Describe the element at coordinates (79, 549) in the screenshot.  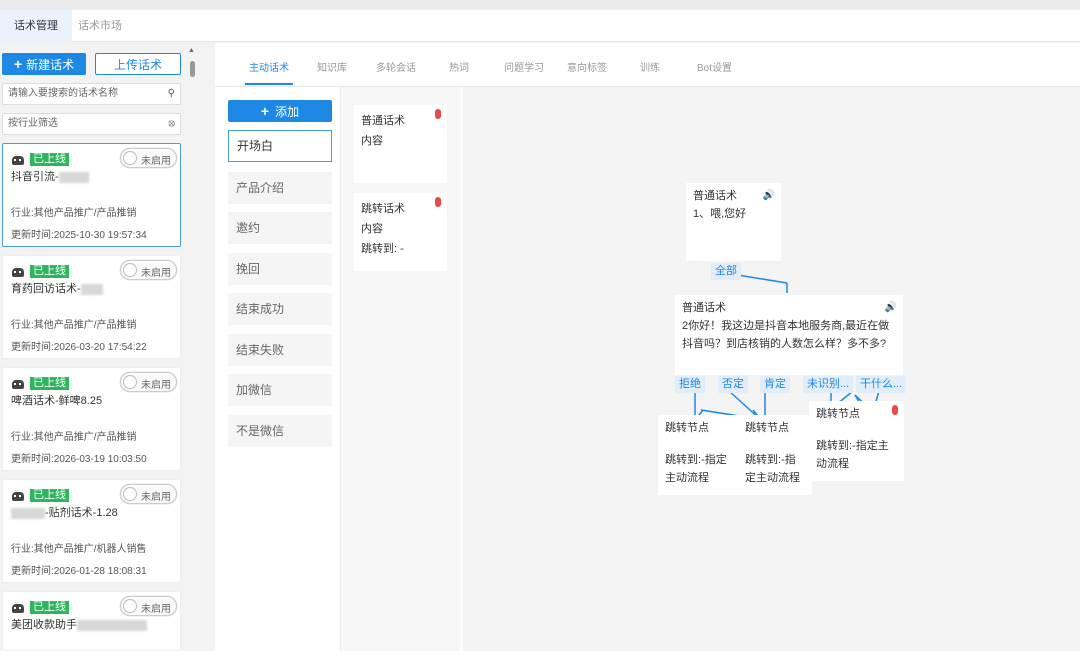
I see `script-industry: 行业:其他产品推广/机器人销售` at that location.